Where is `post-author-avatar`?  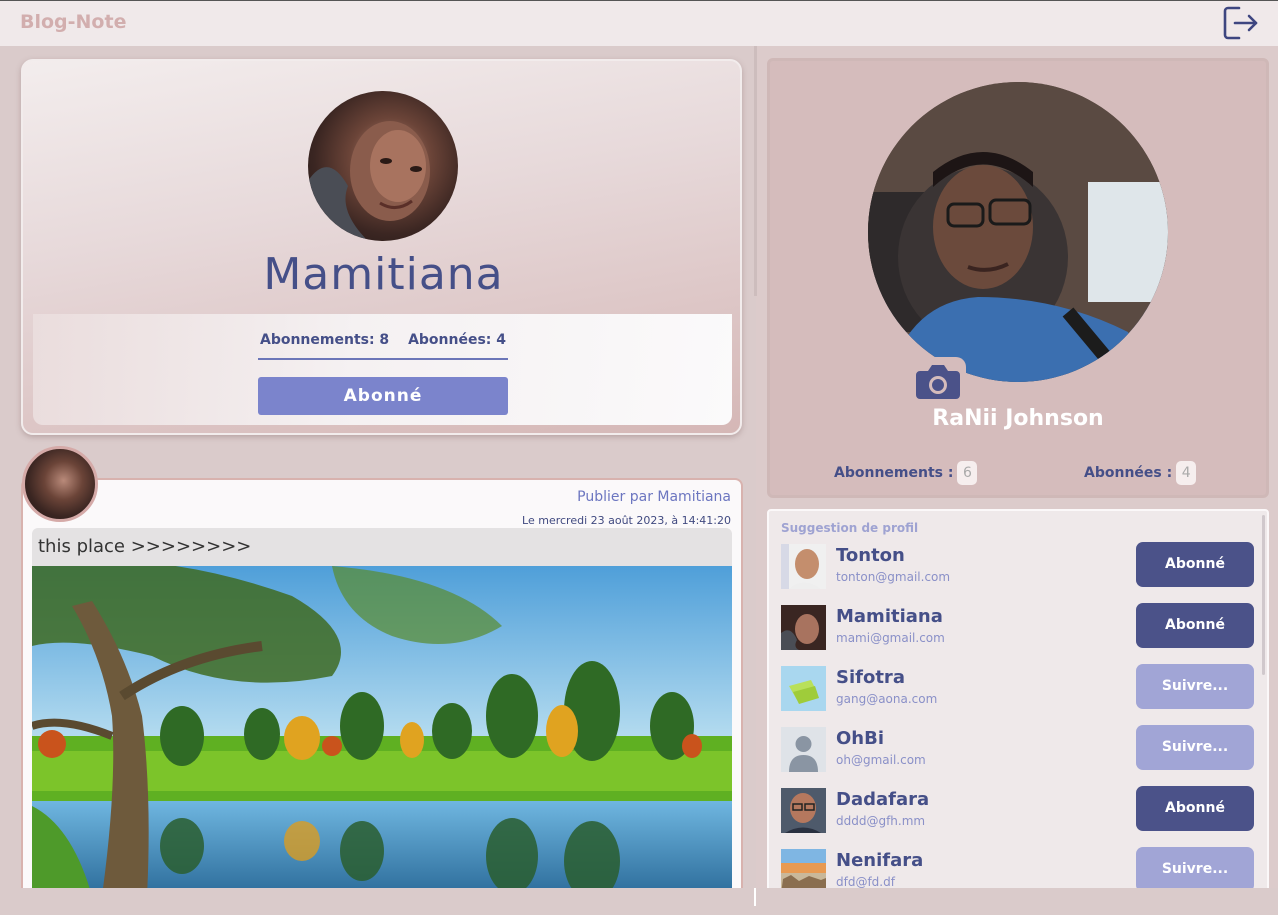
post-author-avatar is located at coordinates (60, 484).